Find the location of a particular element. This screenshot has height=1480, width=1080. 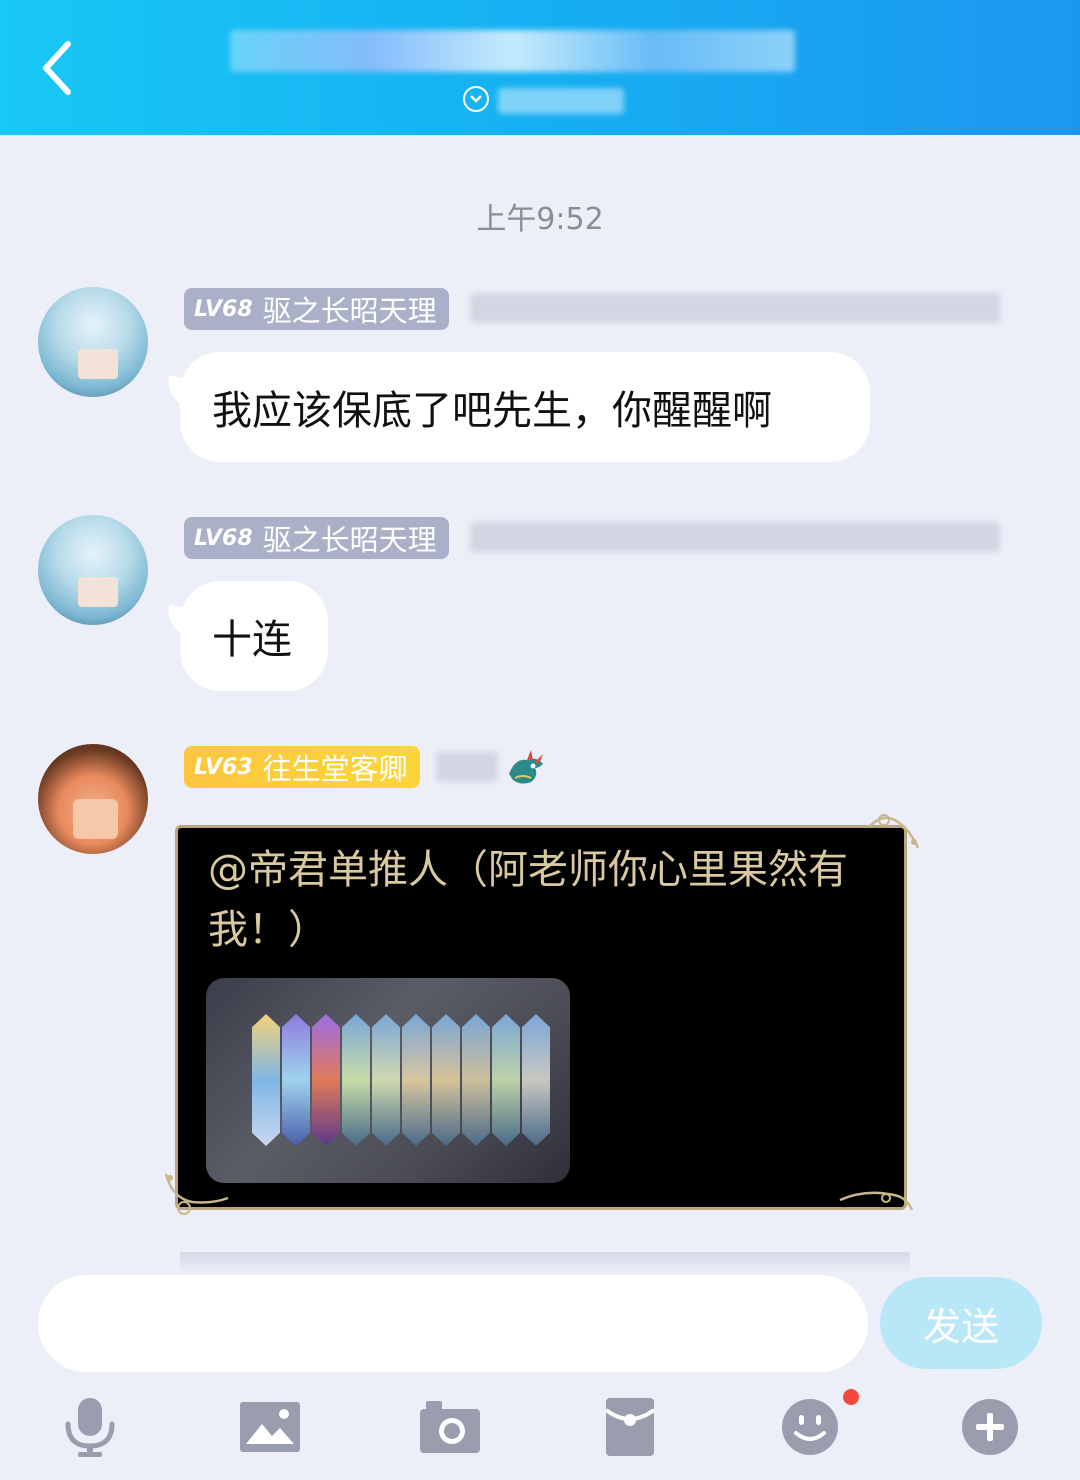

message-input is located at coordinates (453, 1323).